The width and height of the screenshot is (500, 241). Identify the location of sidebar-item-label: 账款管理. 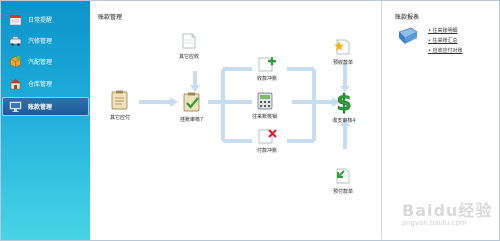
(40, 107).